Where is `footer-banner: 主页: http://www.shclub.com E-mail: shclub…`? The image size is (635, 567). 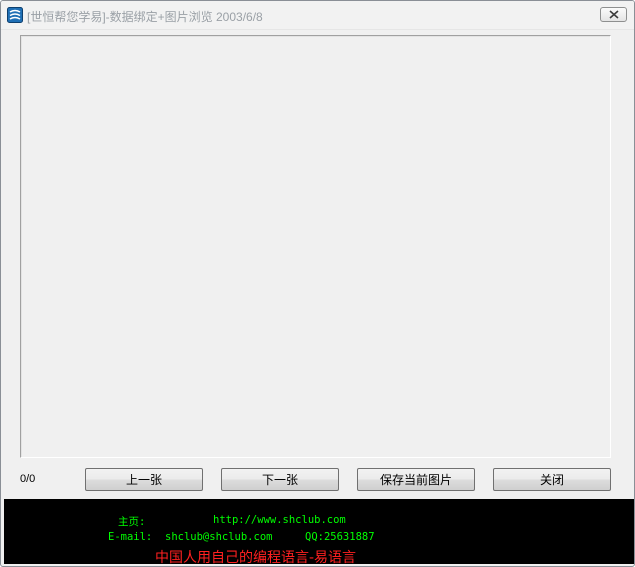
footer-banner: 主页: http://www.shclub.com E-mail: shclub… is located at coordinates (319, 532).